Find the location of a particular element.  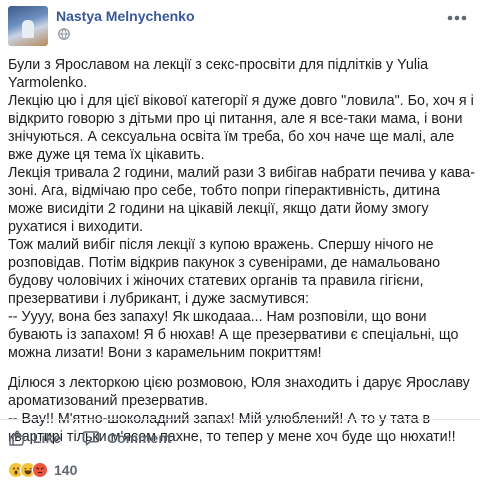

action-bar: Like Comment is located at coordinates (240, 438).